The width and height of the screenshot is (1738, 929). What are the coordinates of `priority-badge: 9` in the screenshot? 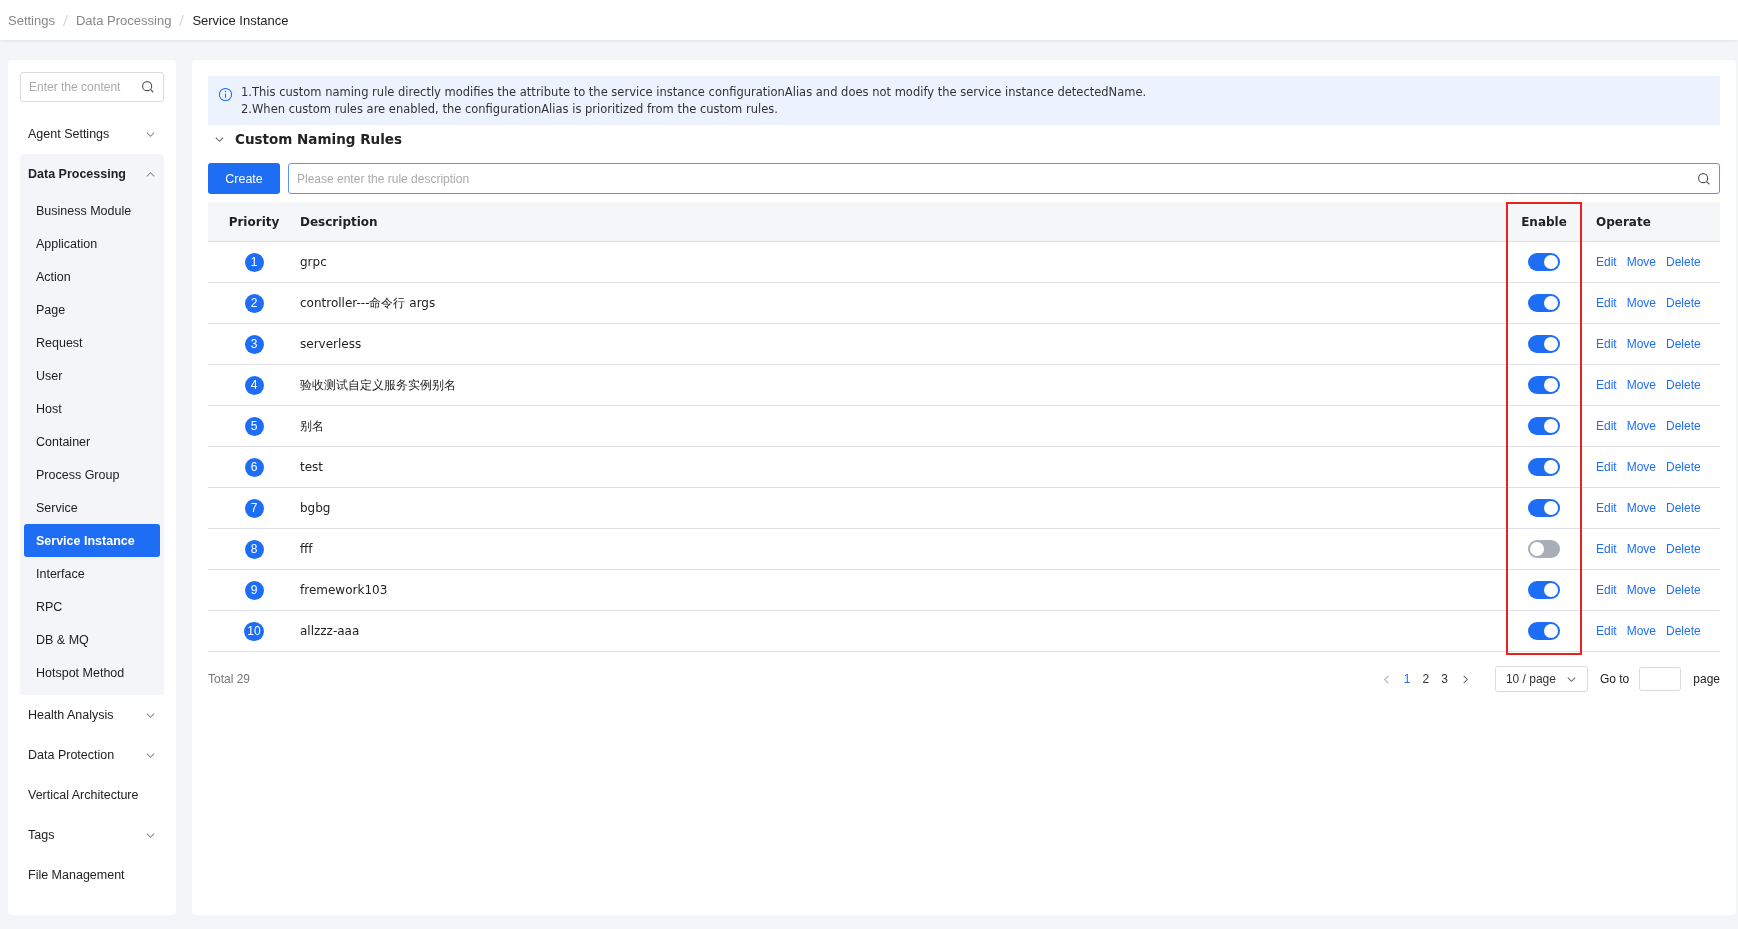 It's located at (254, 590).